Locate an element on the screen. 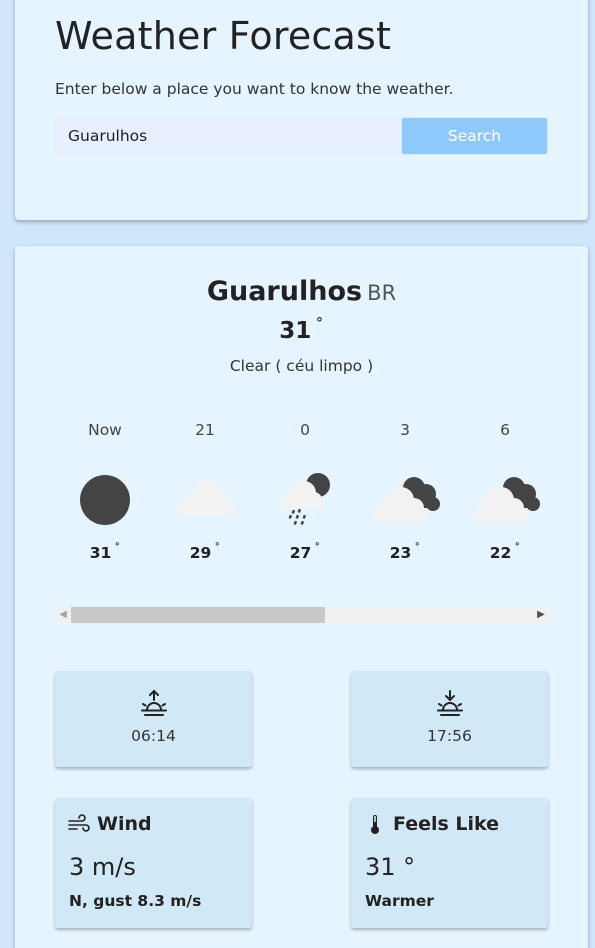  scroll-thumb is located at coordinates (198, 615).